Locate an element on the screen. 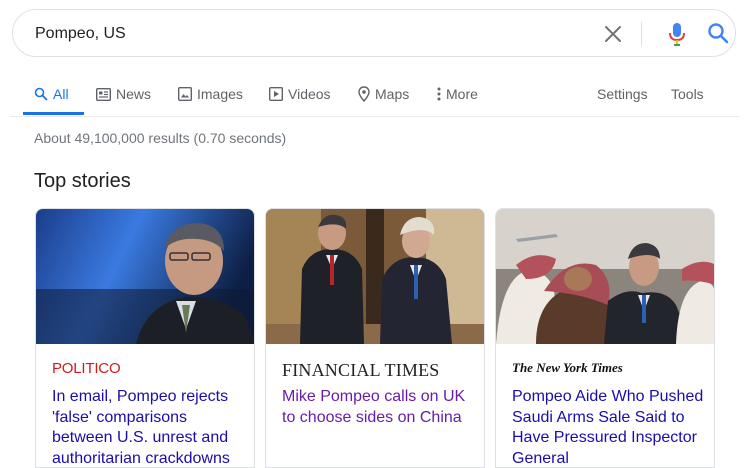 Image resolution: width=750 pixels, height=468 pixels. clear-search-button is located at coordinates (613, 34).